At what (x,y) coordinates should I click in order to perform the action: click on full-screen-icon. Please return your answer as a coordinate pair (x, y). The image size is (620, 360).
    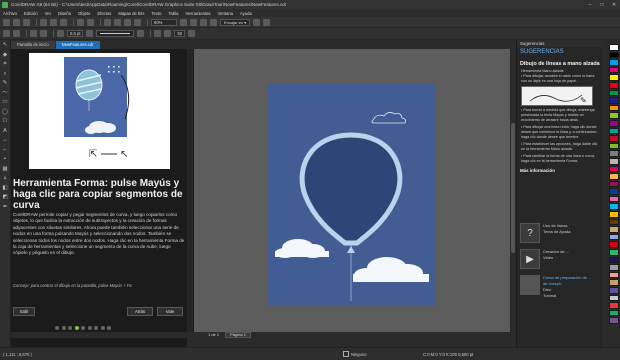
    Looking at the image, I should click on (183, 22).